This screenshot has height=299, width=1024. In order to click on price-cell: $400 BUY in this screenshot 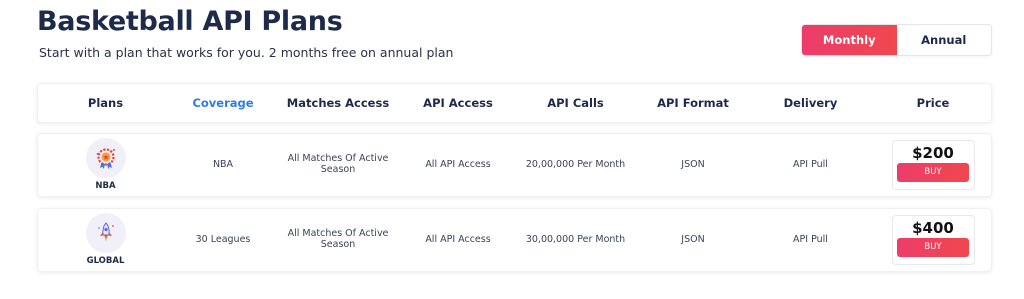, I will do `click(933, 240)`.